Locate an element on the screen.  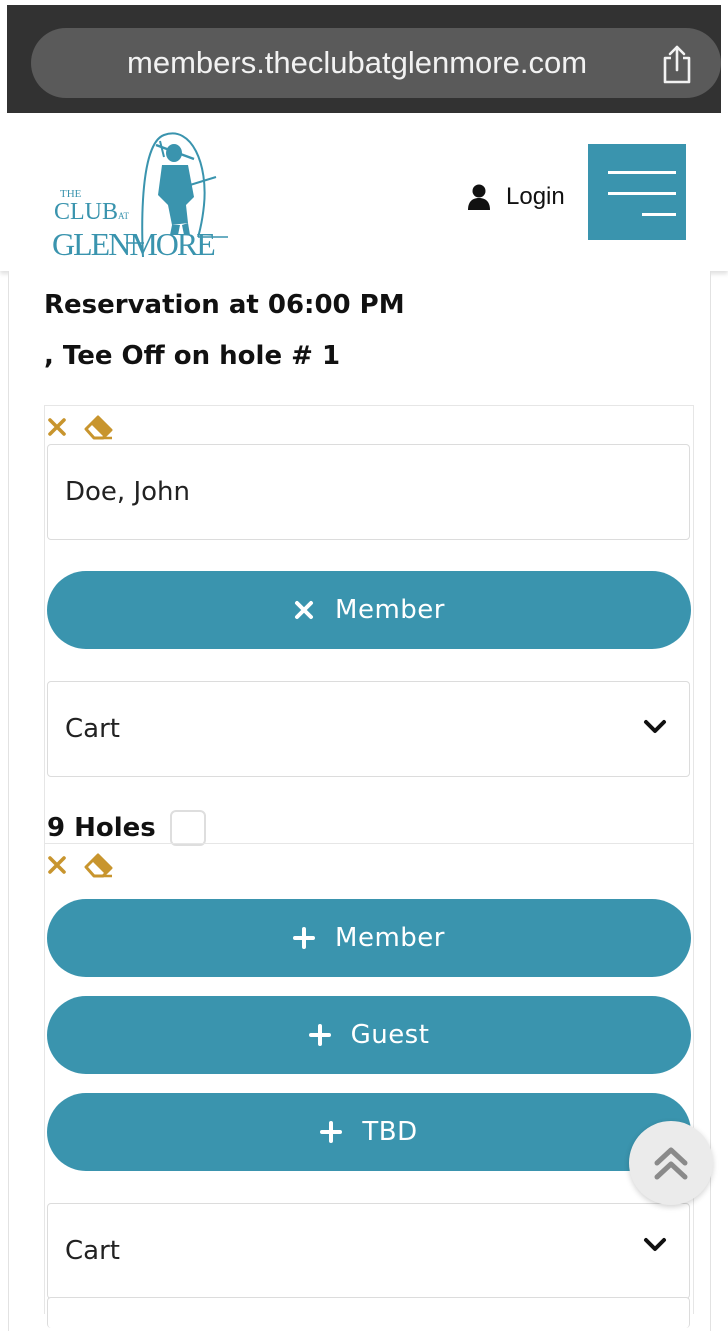
next-field is located at coordinates (368, 1312).